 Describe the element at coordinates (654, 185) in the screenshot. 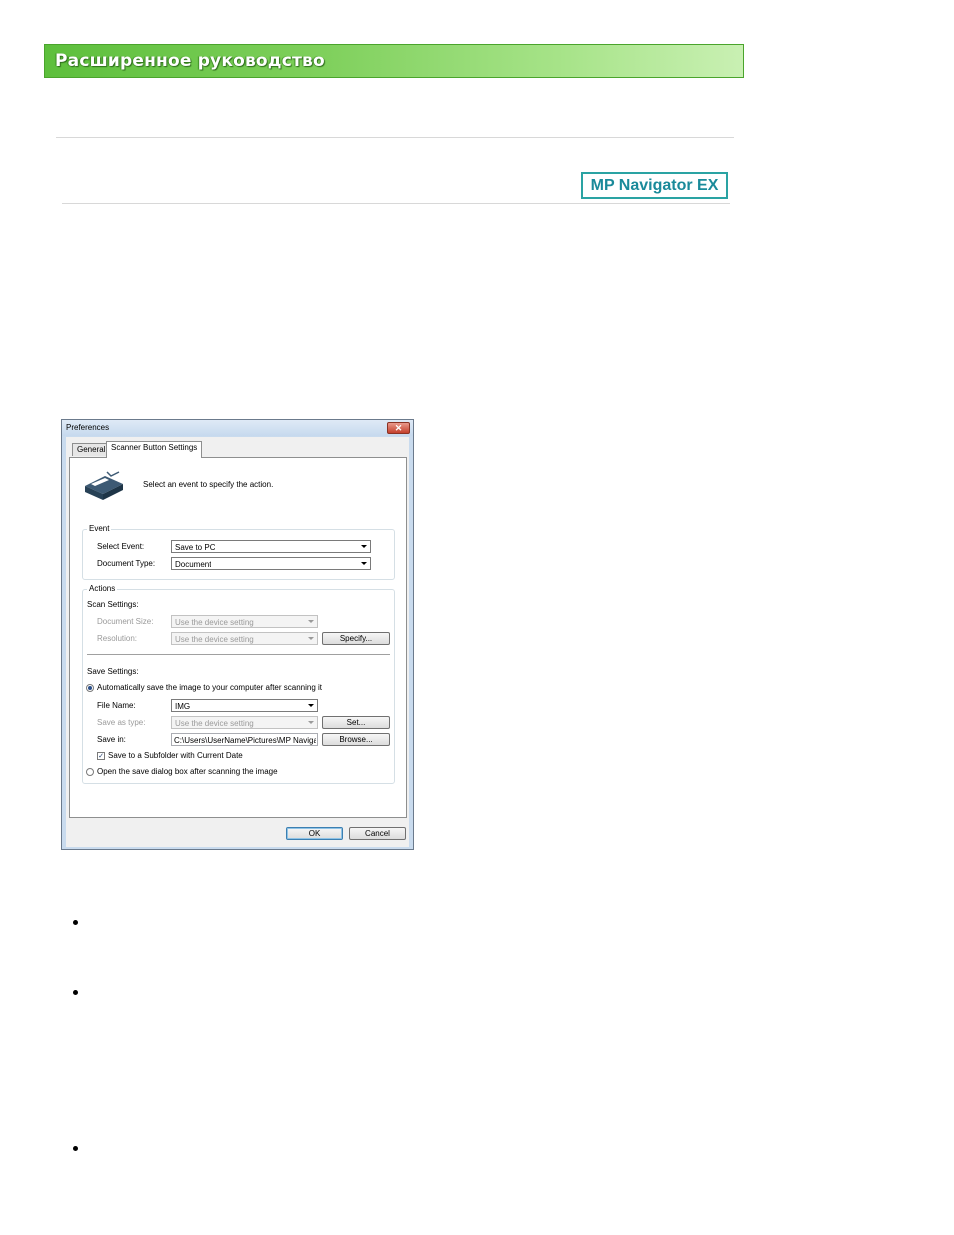

I see `mp-navigator-logo: MP Navigator EX` at that location.